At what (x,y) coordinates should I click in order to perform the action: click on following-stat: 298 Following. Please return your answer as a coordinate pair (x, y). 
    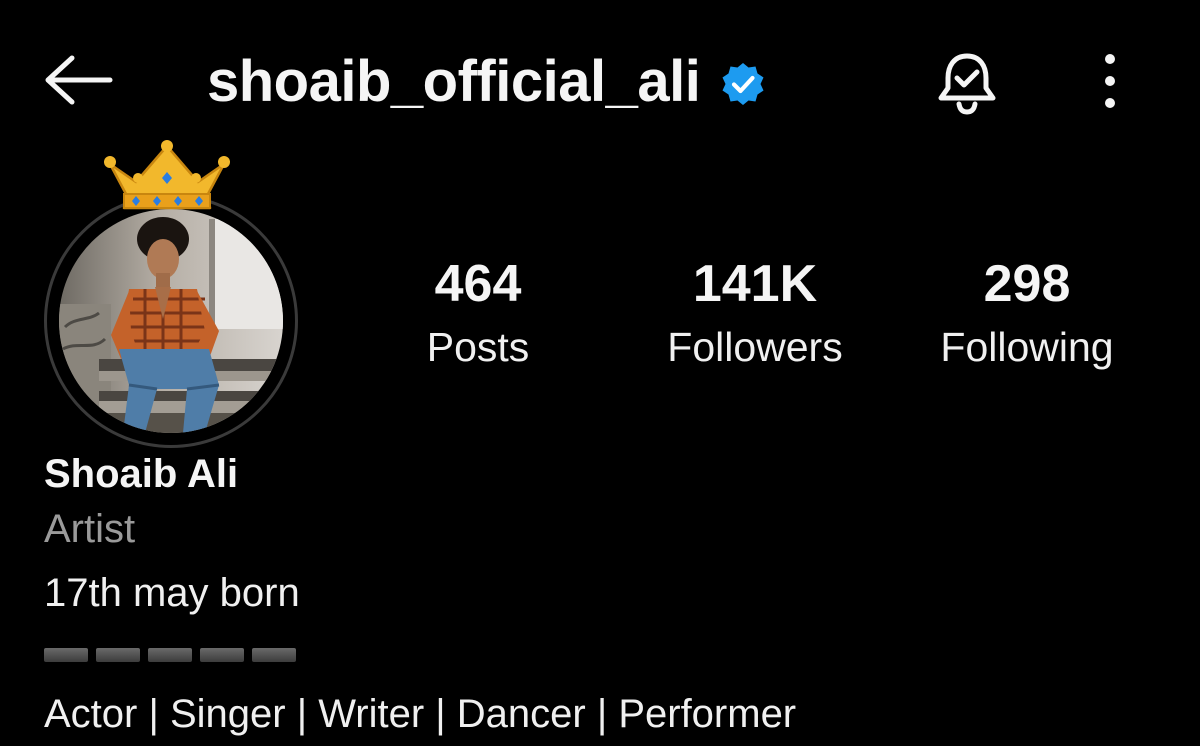
    Looking at the image, I should click on (1026, 313).